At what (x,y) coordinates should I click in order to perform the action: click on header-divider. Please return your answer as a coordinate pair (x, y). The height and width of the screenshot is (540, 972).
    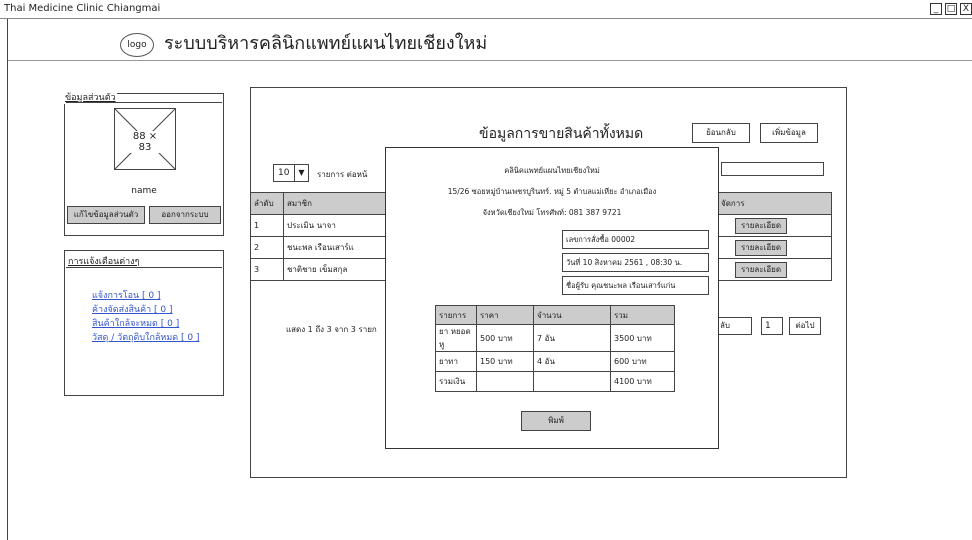
    Looking at the image, I should click on (490, 60).